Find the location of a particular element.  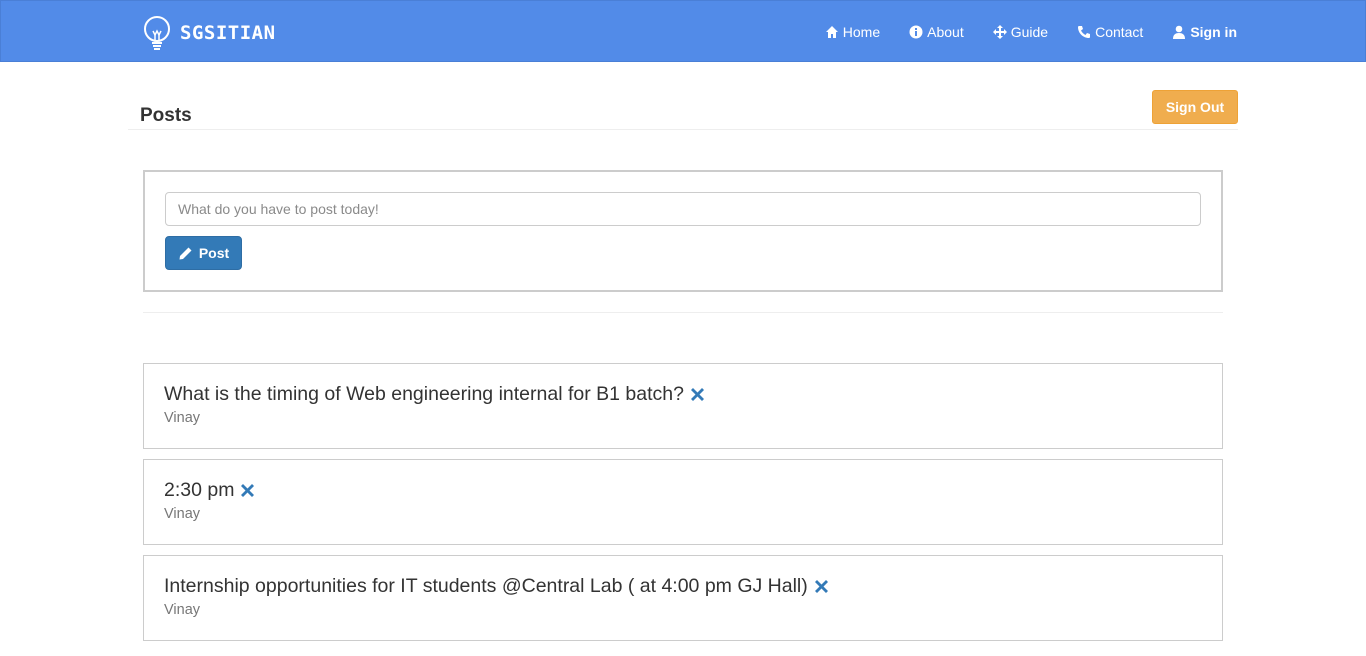

brand-link: SGSITIAN is located at coordinates (209, 33).